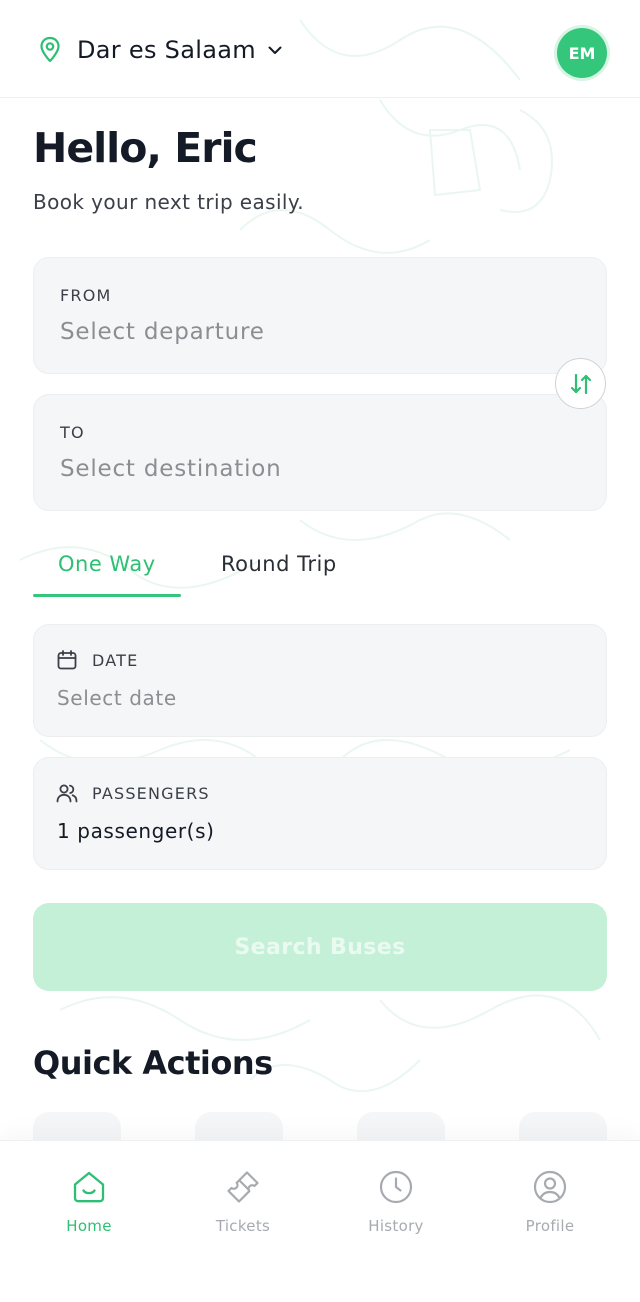 This screenshot has width=640, height=1302. What do you see at coordinates (320, 813) in the screenshot?
I see `passengers-field: PASSENGERS 1 passenger(s)` at bounding box center [320, 813].